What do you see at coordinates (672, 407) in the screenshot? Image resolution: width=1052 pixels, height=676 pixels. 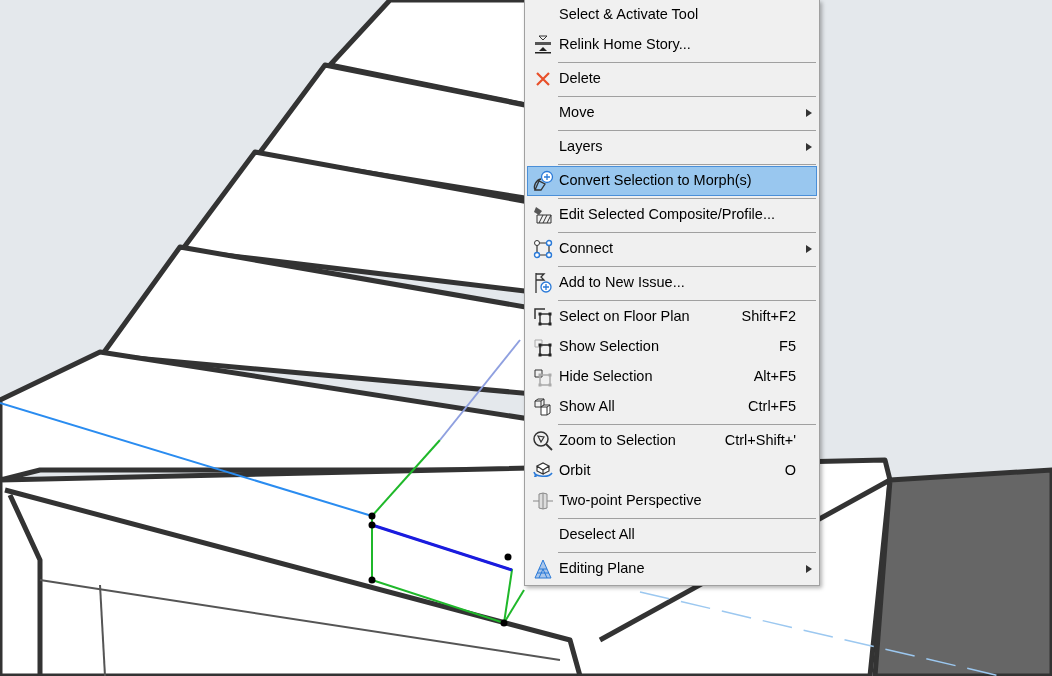 I see `menu-item: Show All Ctrl+F5` at bounding box center [672, 407].